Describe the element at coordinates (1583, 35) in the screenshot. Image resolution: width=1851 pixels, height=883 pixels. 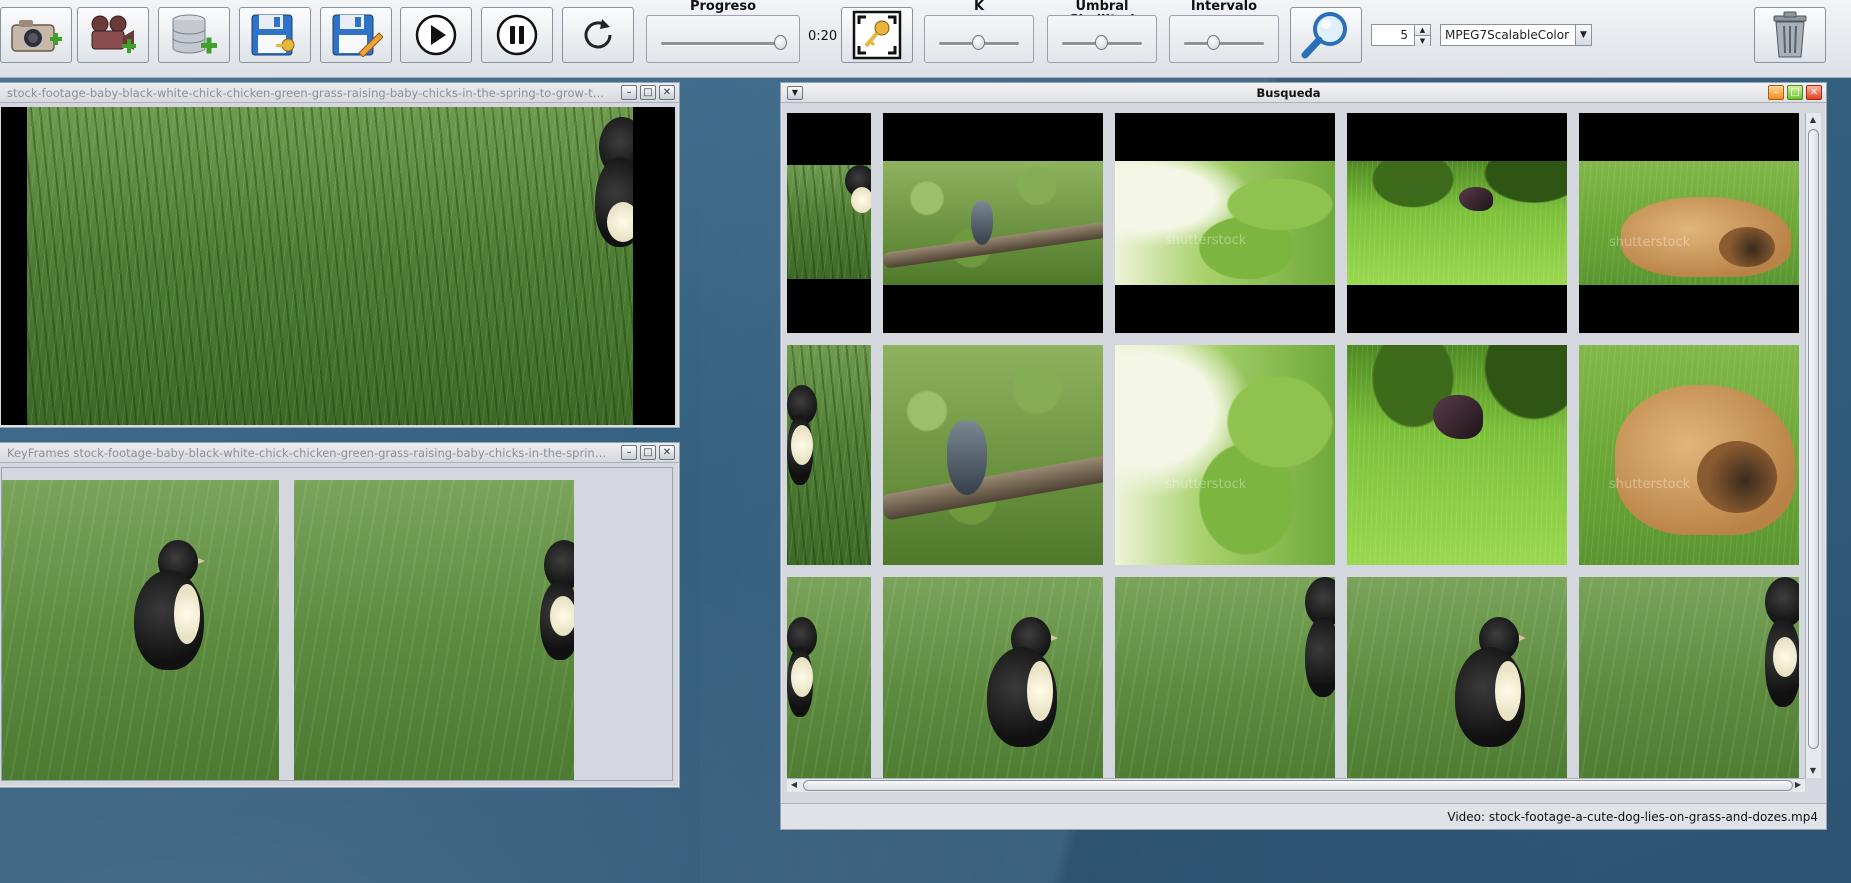
I see `chevron-down-icon: ▼` at that location.